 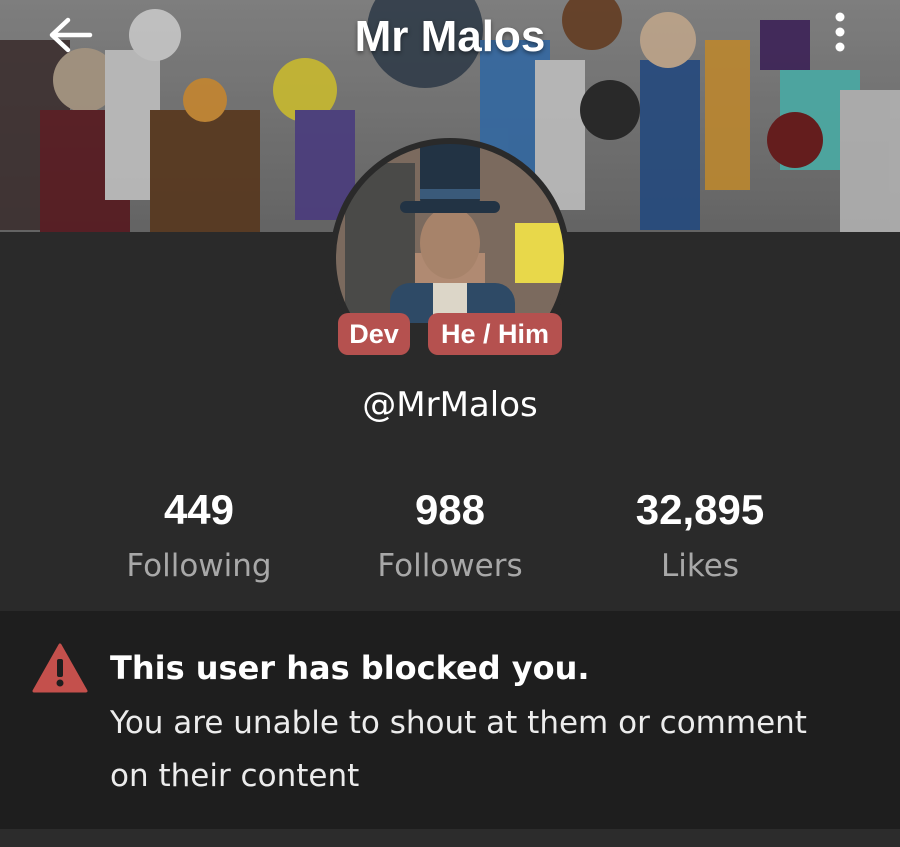 What do you see at coordinates (199, 509) in the screenshot?
I see `following-count: 449` at bounding box center [199, 509].